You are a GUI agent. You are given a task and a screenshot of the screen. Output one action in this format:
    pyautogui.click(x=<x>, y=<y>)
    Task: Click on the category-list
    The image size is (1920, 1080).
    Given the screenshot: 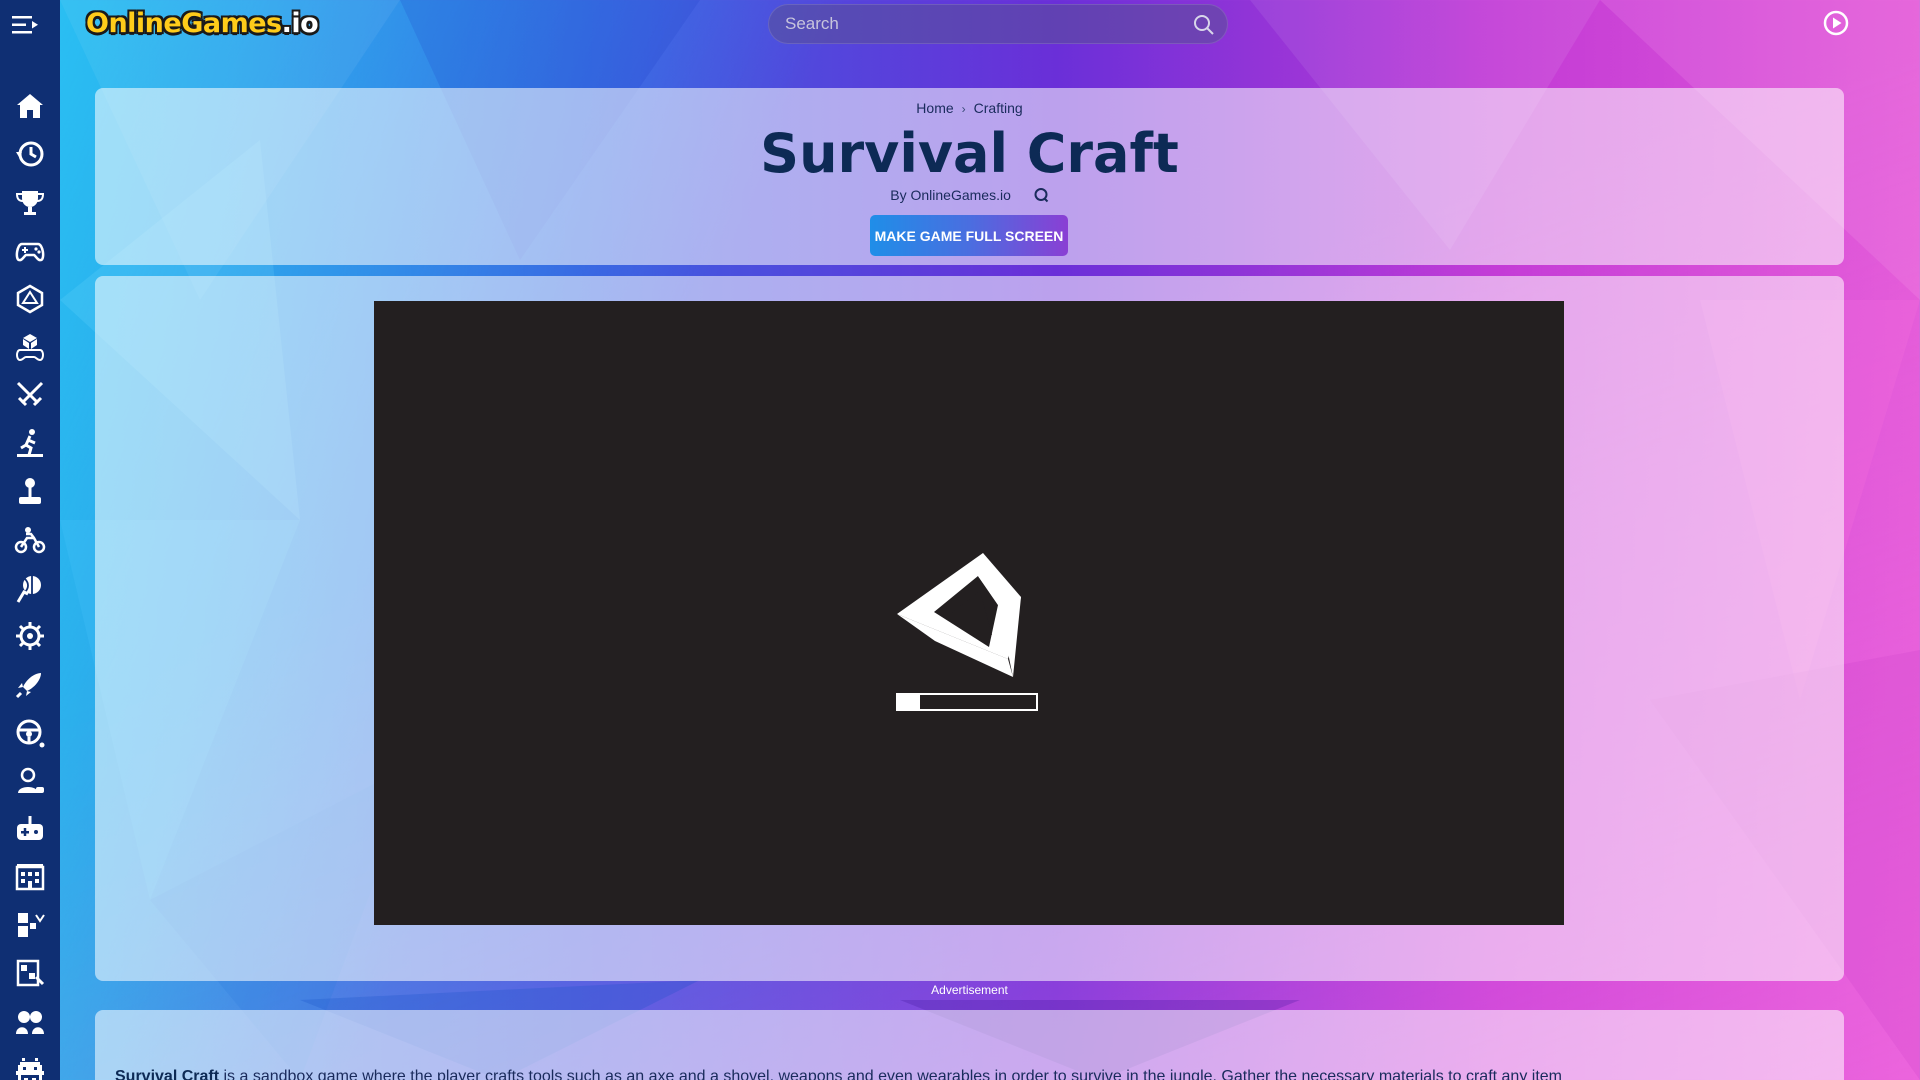 What is the action you would take?
    pyautogui.click(x=30, y=581)
    